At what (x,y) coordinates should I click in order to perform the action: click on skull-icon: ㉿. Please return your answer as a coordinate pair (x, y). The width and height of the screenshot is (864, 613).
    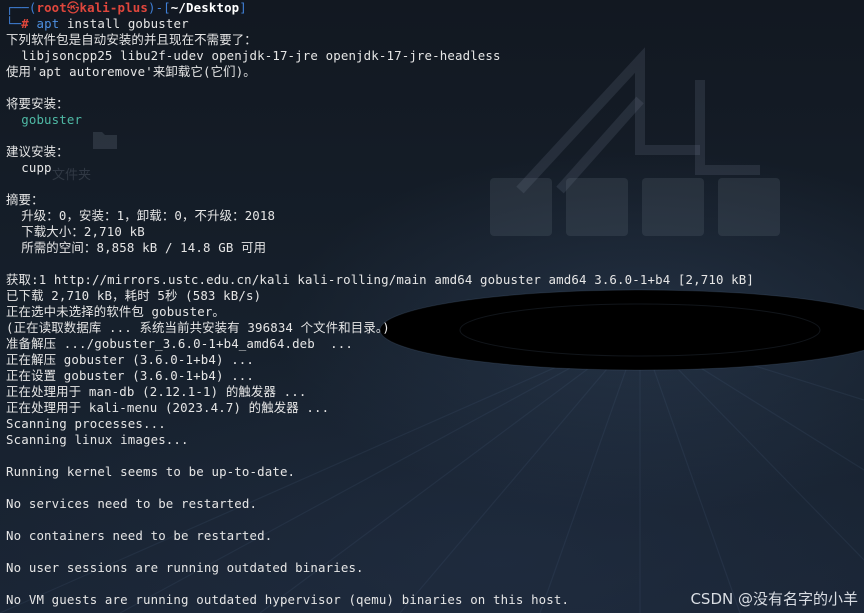
    Looking at the image, I should click on (73, 7).